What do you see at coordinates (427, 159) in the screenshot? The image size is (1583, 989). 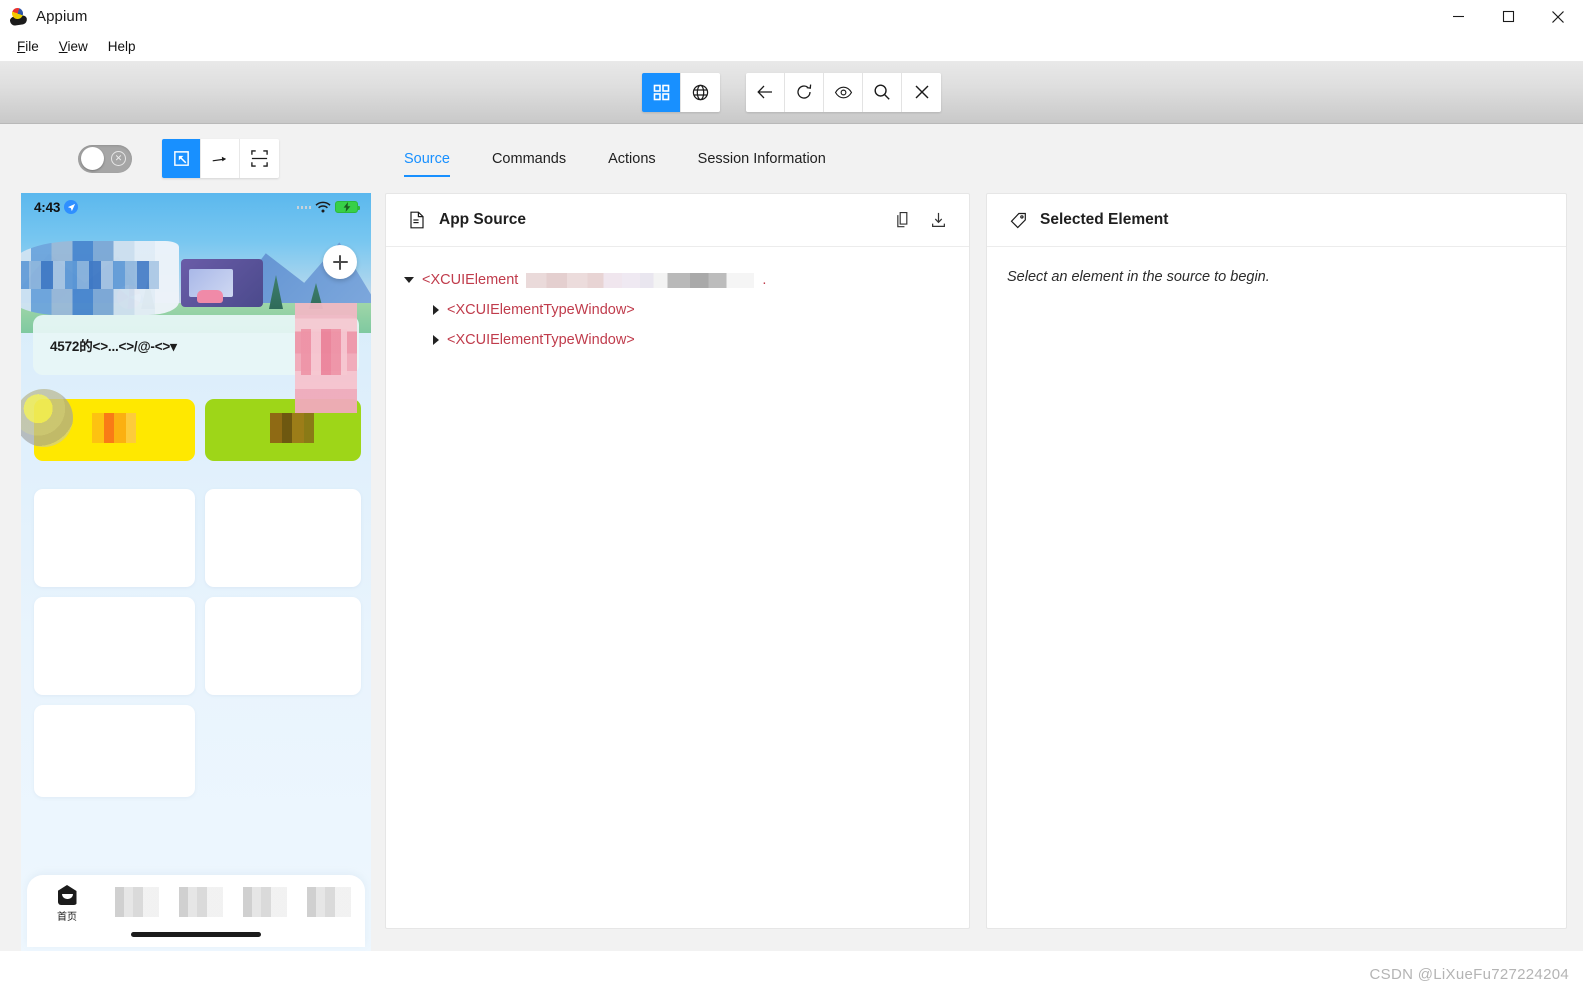 I see `tab-source: Source` at bounding box center [427, 159].